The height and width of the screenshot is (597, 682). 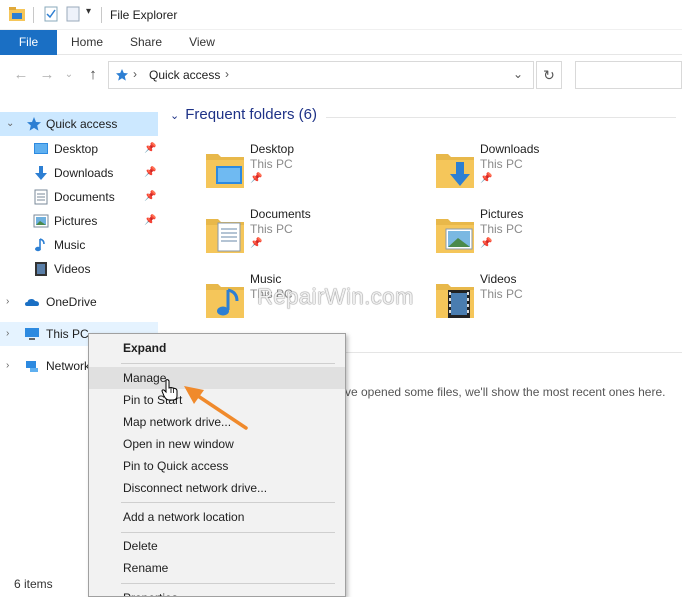 I want to click on tab-file: File, so click(x=28, y=42).